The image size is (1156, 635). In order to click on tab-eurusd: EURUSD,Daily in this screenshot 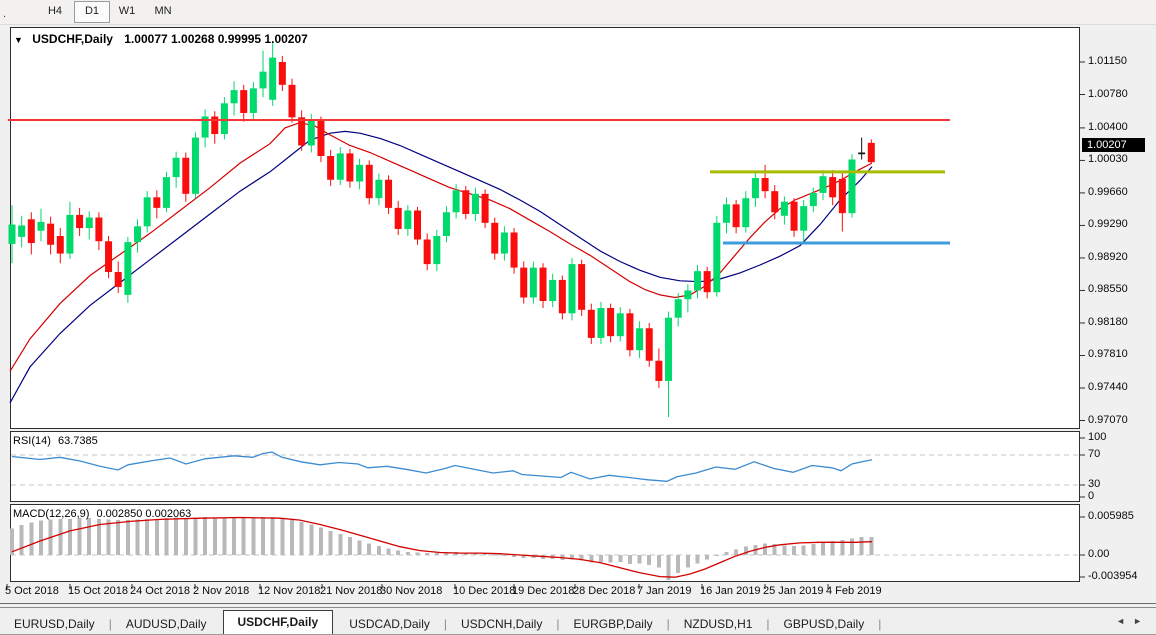, I will do `click(54, 624)`.